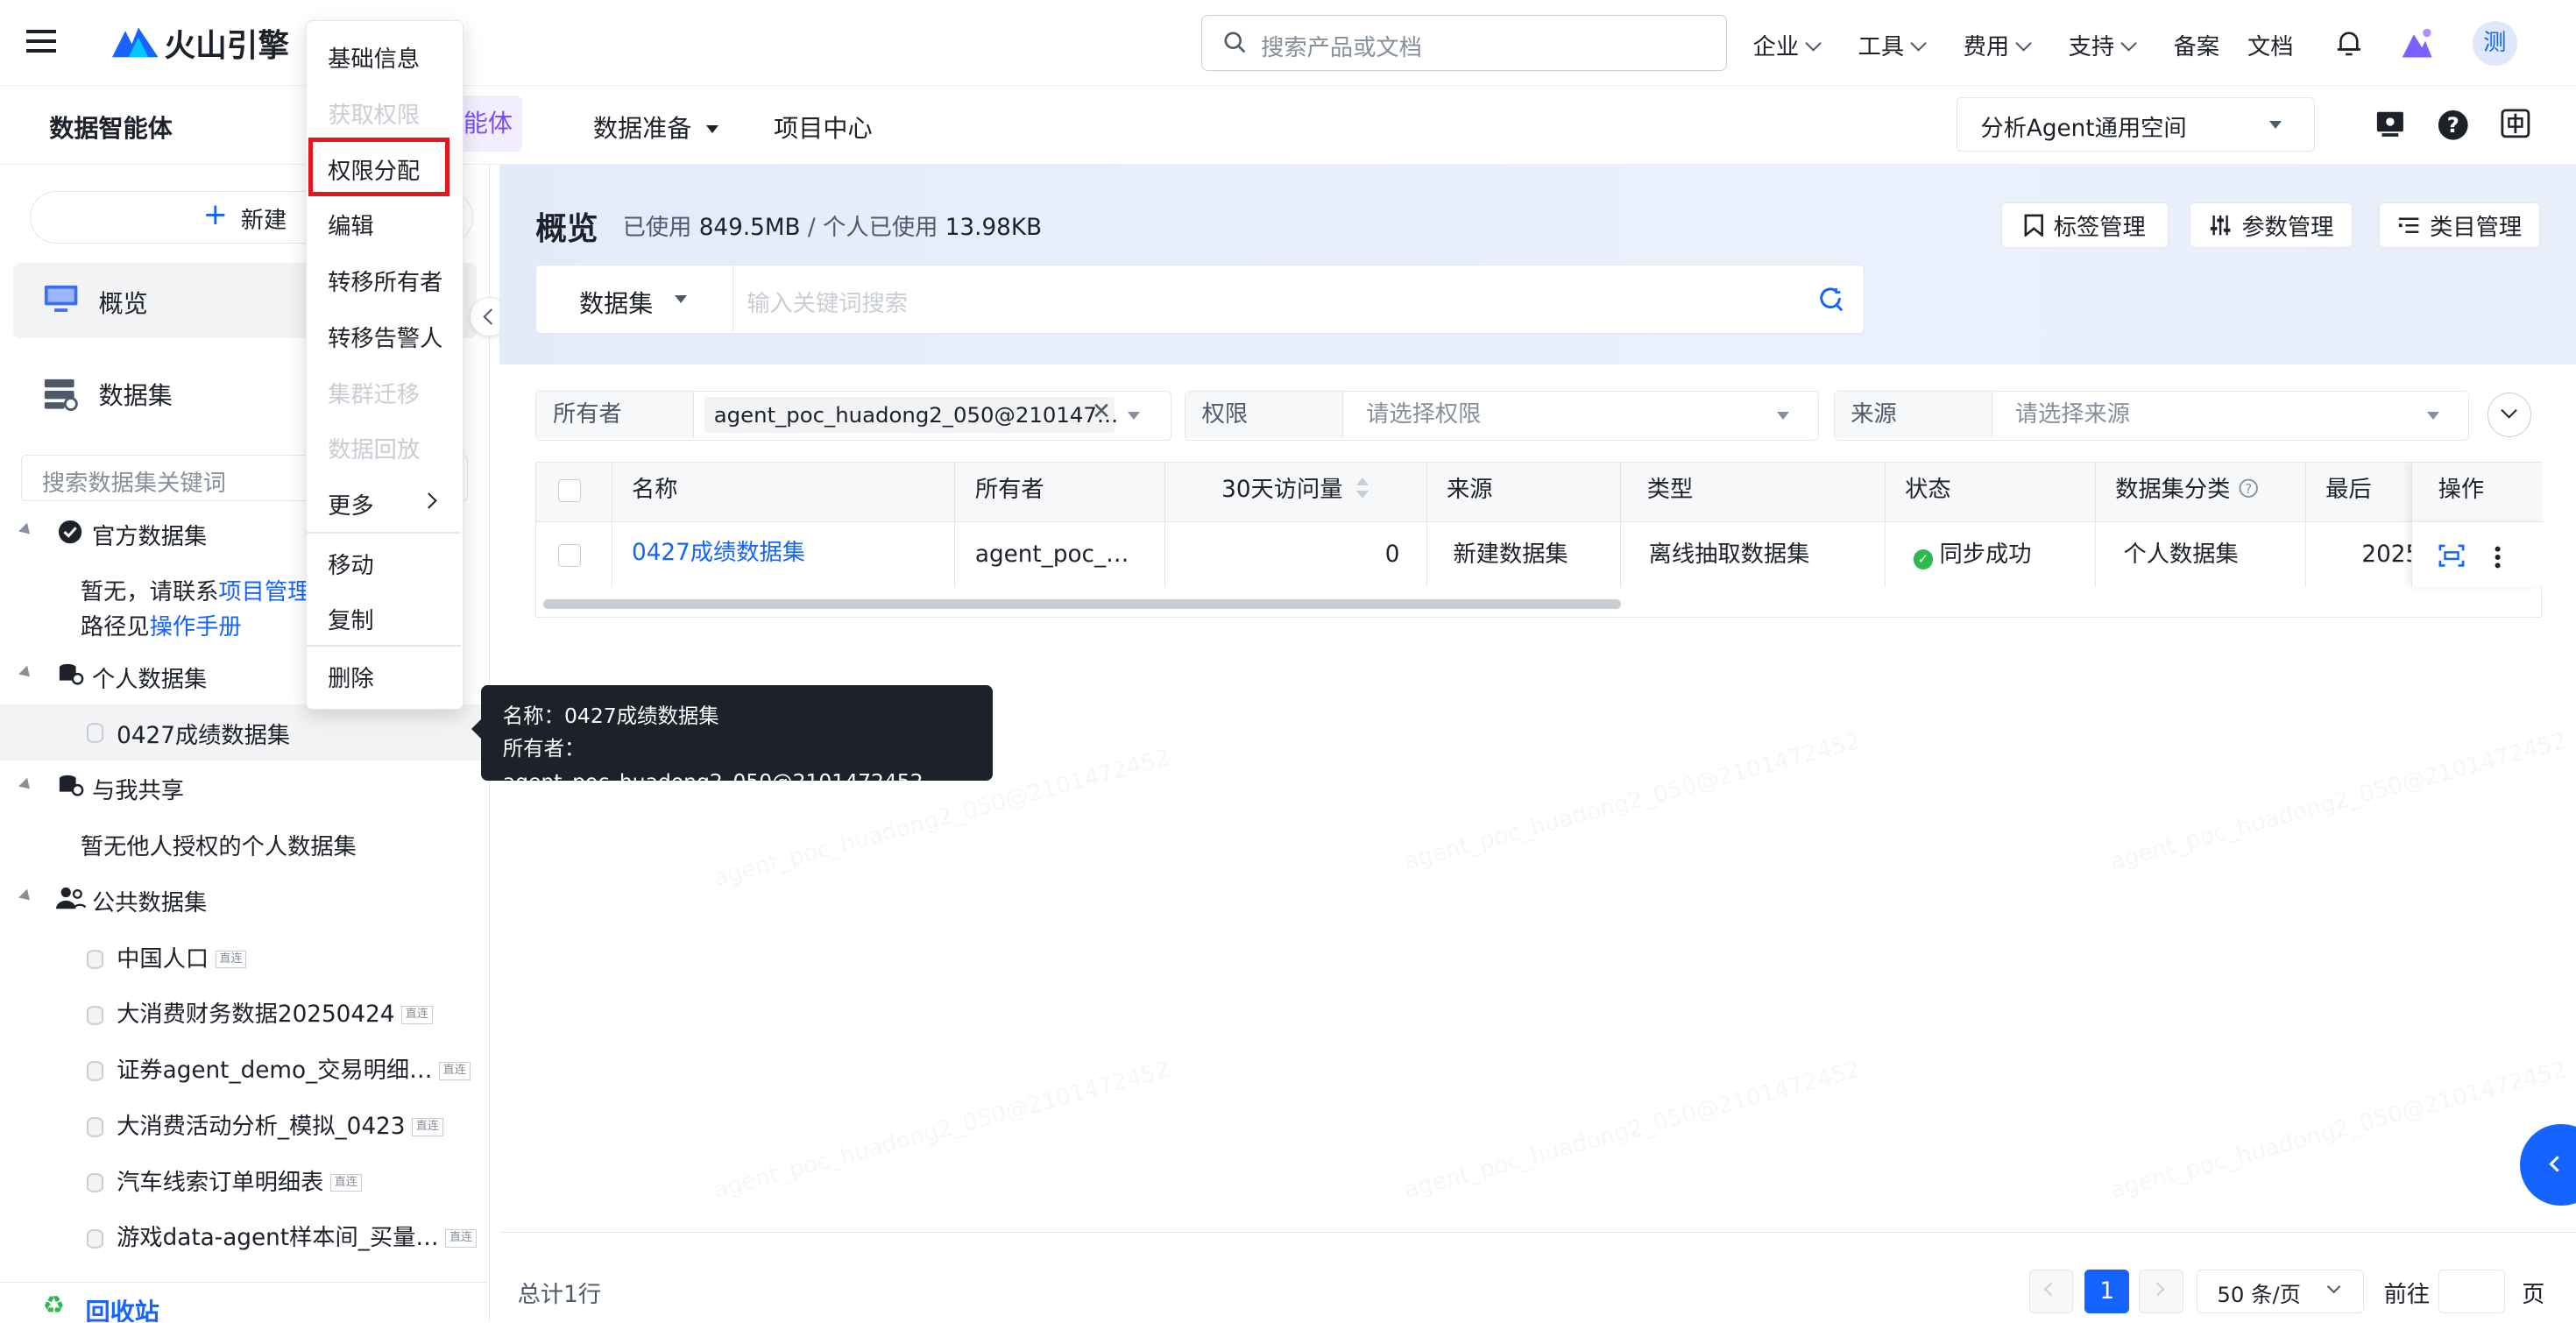  What do you see at coordinates (279, 1068) in the screenshot?
I see `tree-item-public: 证券agent_demo_交易明细… 直连` at bounding box center [279, 1068].